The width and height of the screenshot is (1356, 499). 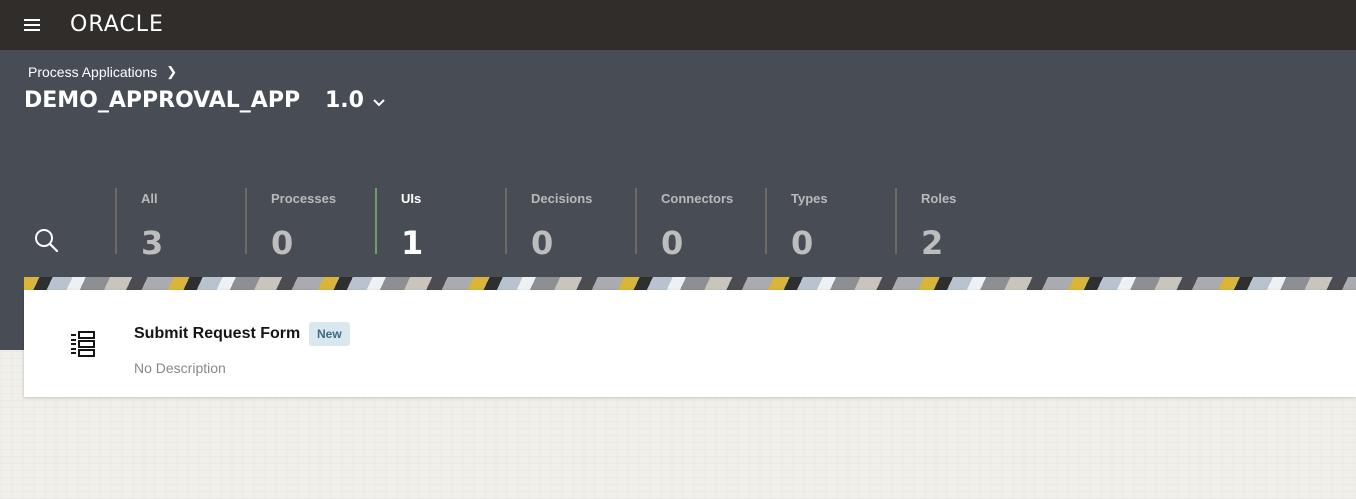 I want to click on item-title: Submit Request Form, so click(x=217, y=334).